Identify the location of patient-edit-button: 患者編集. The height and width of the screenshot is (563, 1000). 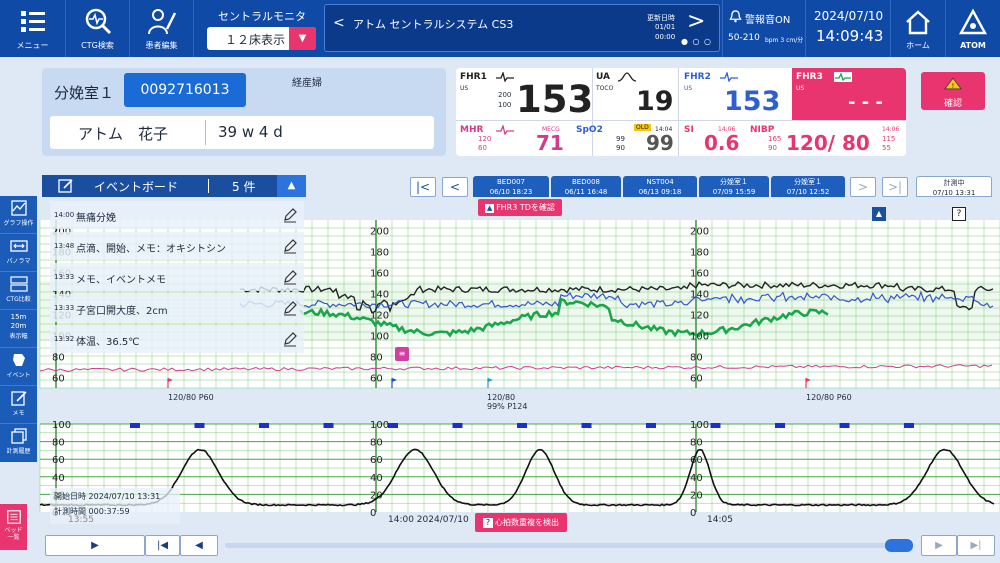
(162, 28).